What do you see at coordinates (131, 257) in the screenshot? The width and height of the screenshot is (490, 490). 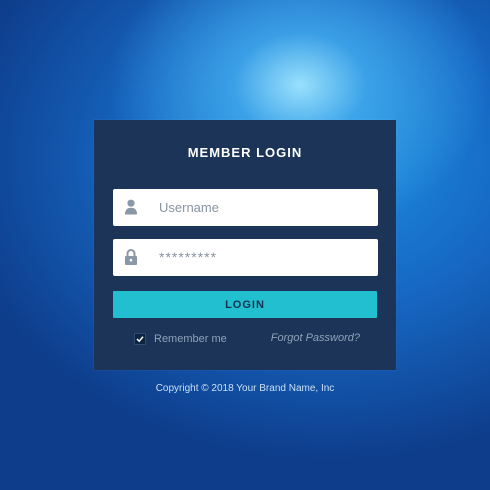 I see `lock-icon` at bounding box center [131, 257].